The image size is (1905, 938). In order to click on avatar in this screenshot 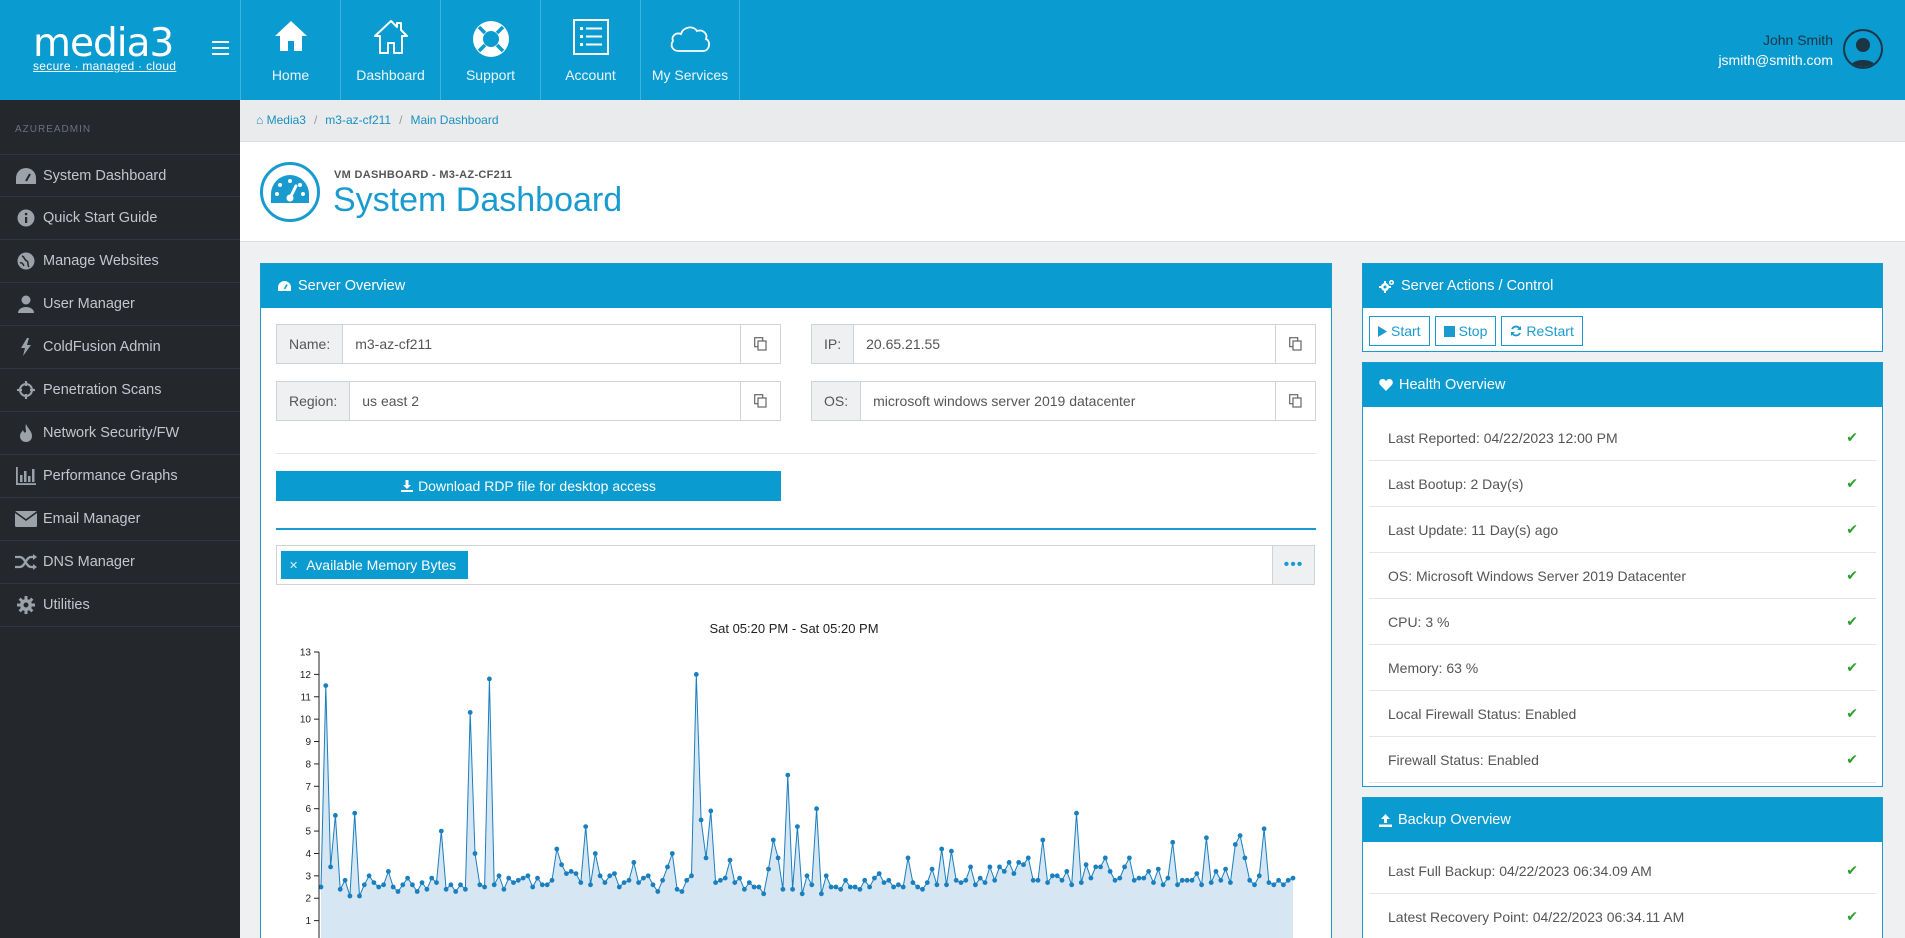, I will do `click(1863, 49)`.